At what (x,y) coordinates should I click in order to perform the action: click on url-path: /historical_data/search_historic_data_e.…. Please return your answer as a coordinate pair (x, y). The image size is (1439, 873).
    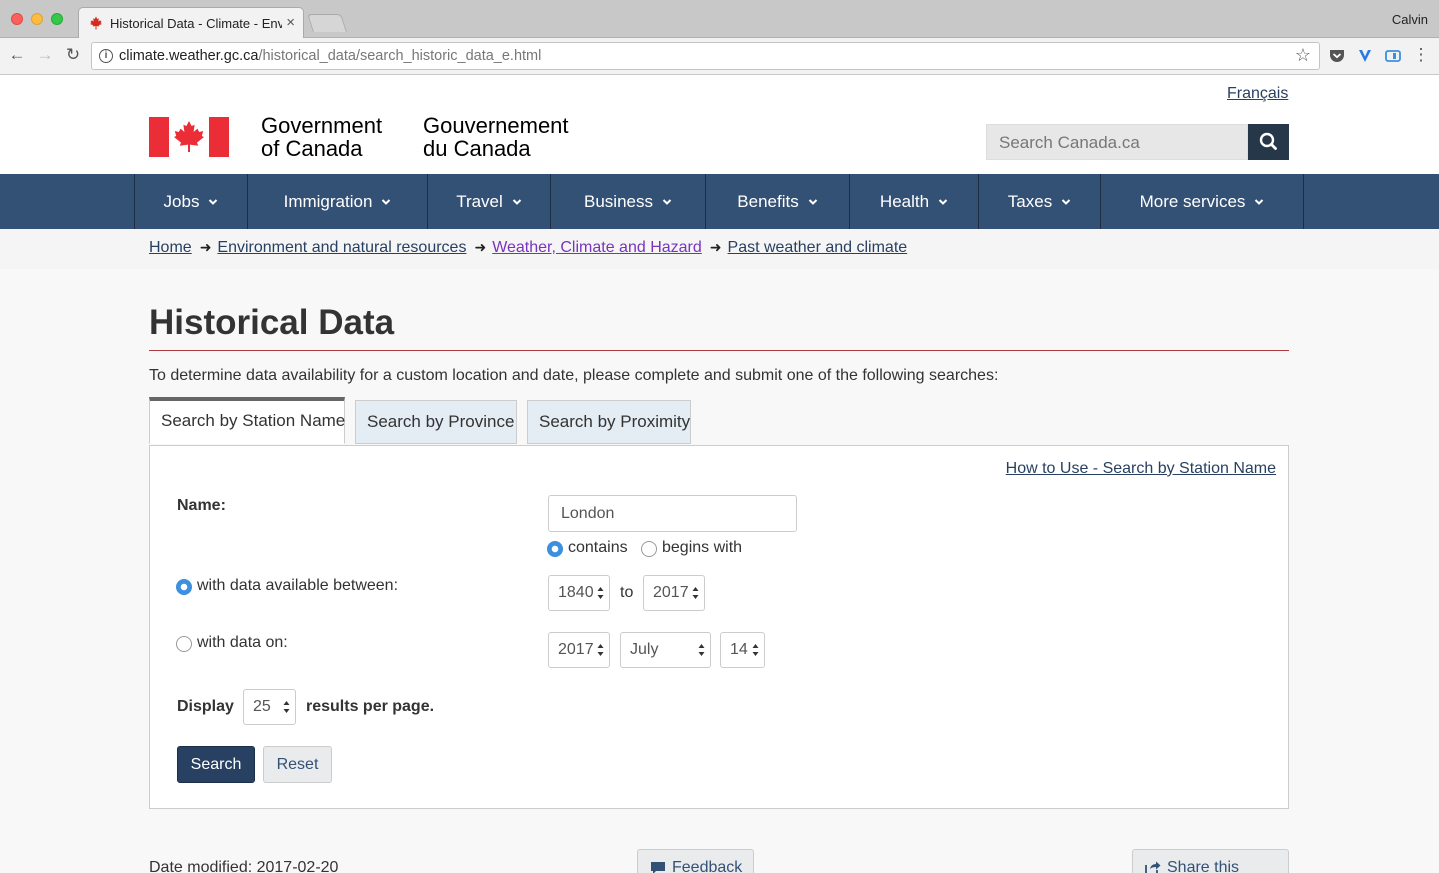
    Looking at the image, I should click on (400, 56).